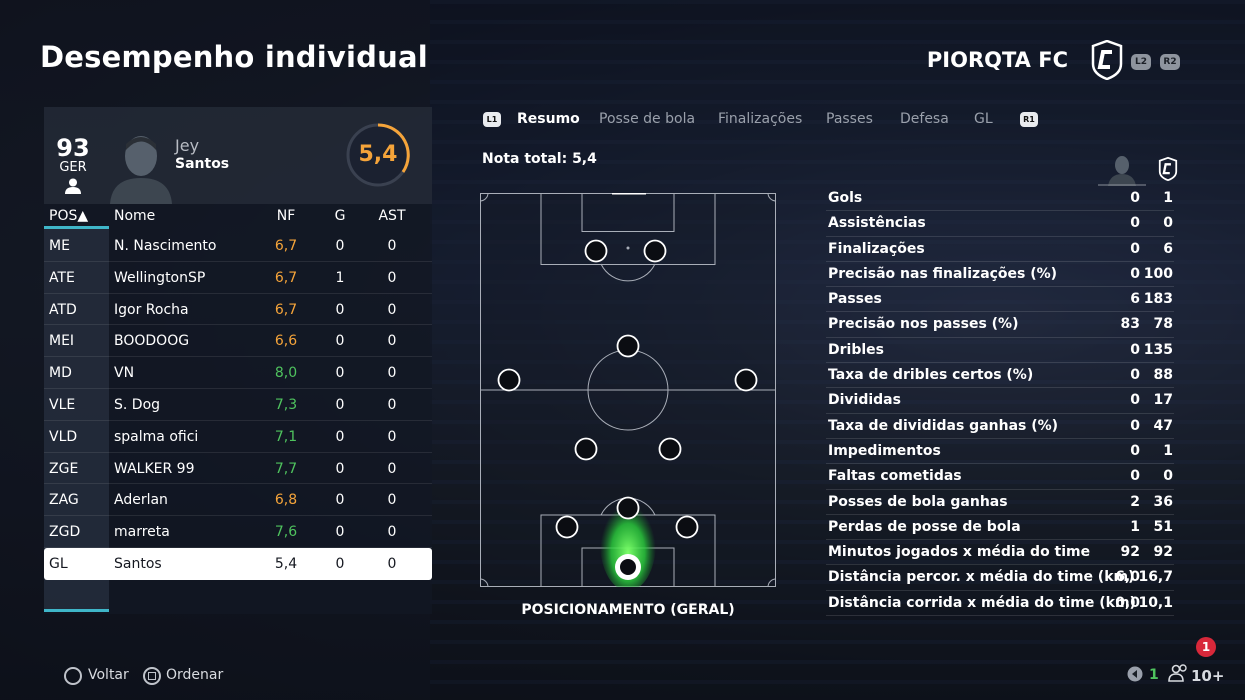  What do you see at coordinates (138, 563) in the screenshot?
I see `cell-name: Santos` at bounding box center [138, 563].